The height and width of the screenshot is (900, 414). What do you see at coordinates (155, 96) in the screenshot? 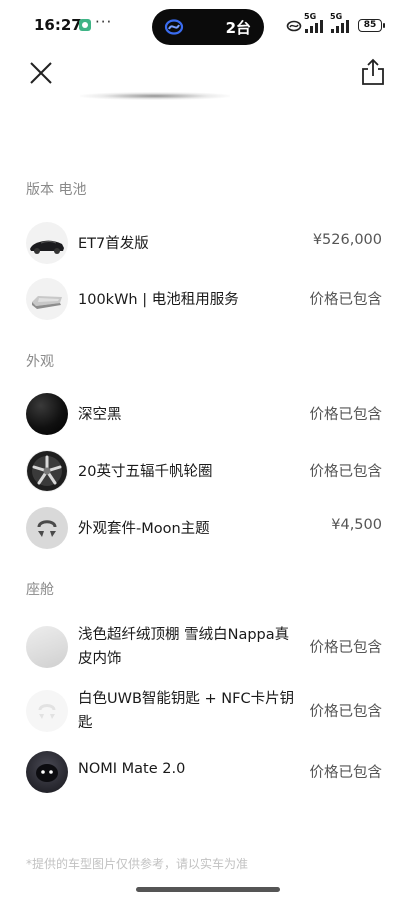
I see `car-image-shadow` at bounding box center [155, 96].